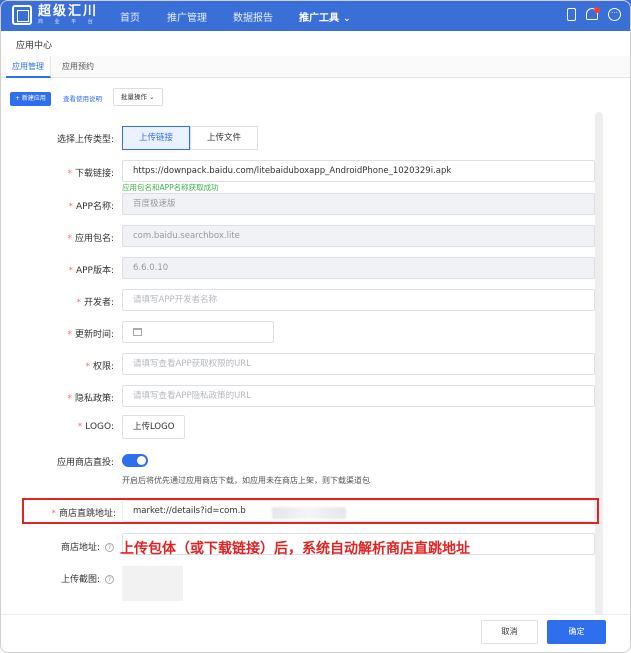 This screenshot has height=653, width=631. Describe the element at coordinates (28, 67) in the screenshot. I see `tab-app-management: 应用管理` at that location.